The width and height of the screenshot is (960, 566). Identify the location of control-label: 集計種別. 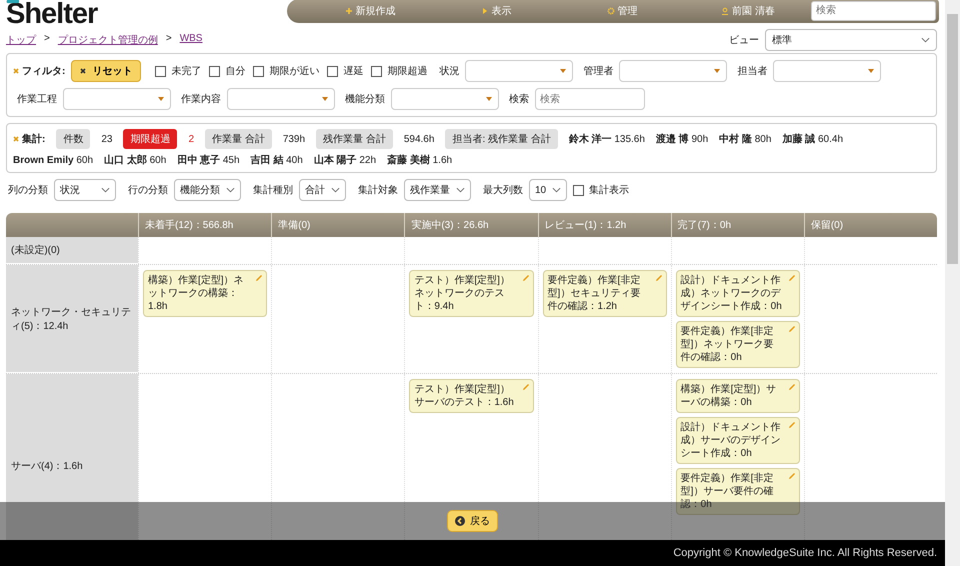
(273, 190).